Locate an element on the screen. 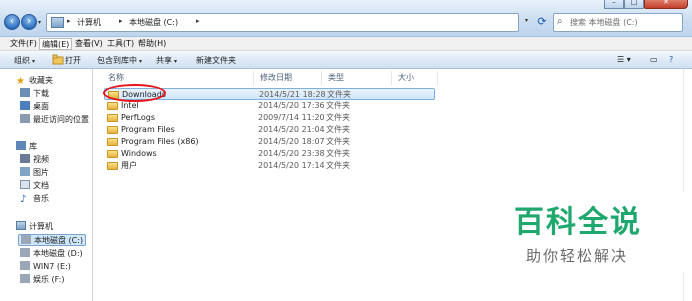  refresh-icon: ⟳ is located at coordinates (542, 22).